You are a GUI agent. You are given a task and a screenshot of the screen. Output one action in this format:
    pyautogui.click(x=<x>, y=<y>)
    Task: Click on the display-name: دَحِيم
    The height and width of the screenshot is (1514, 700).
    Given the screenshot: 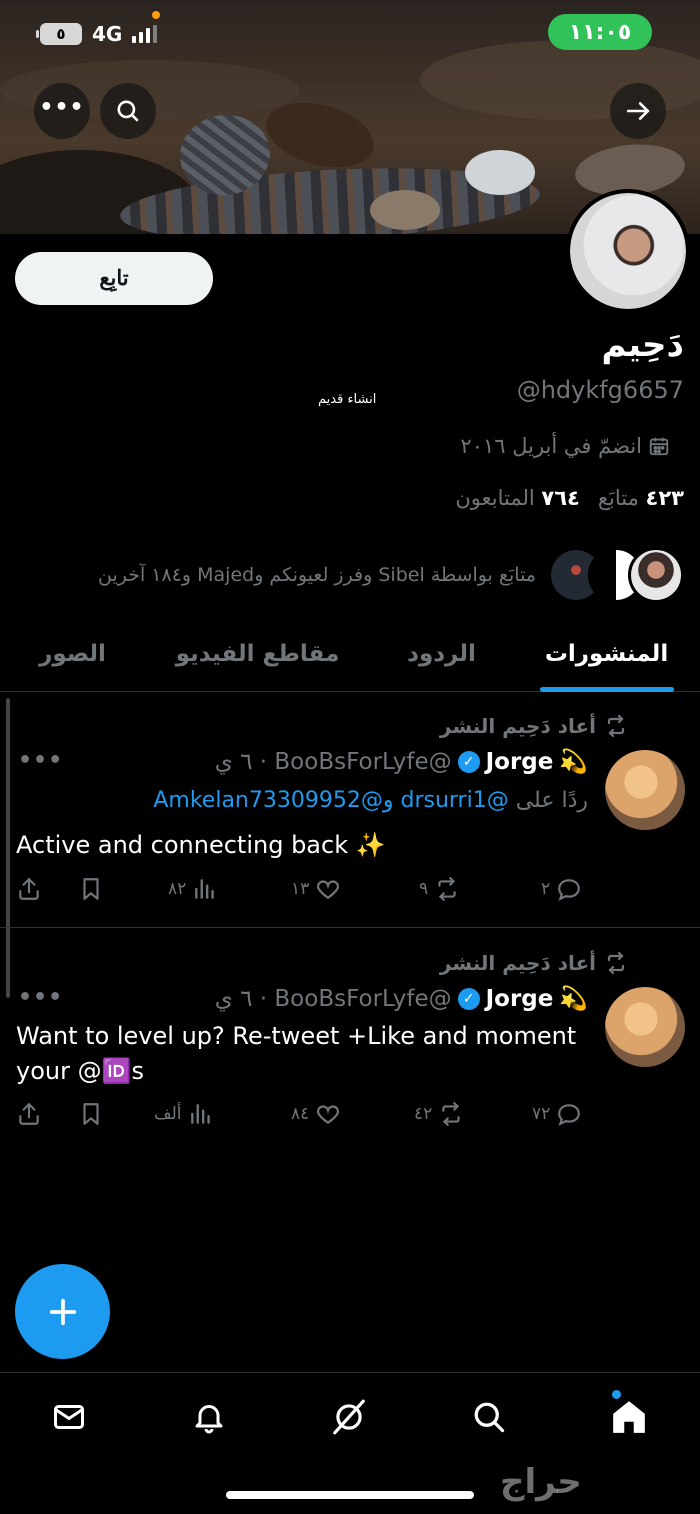 What is the action you would take?
    pyautogui.click(x=643, y=345)
    